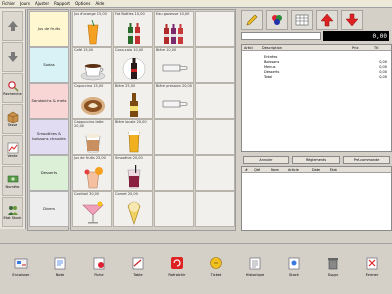 The width and height of the screenshot is (392, 294). I want to click on product-cell: Bière 25,00, so click(133, 101).